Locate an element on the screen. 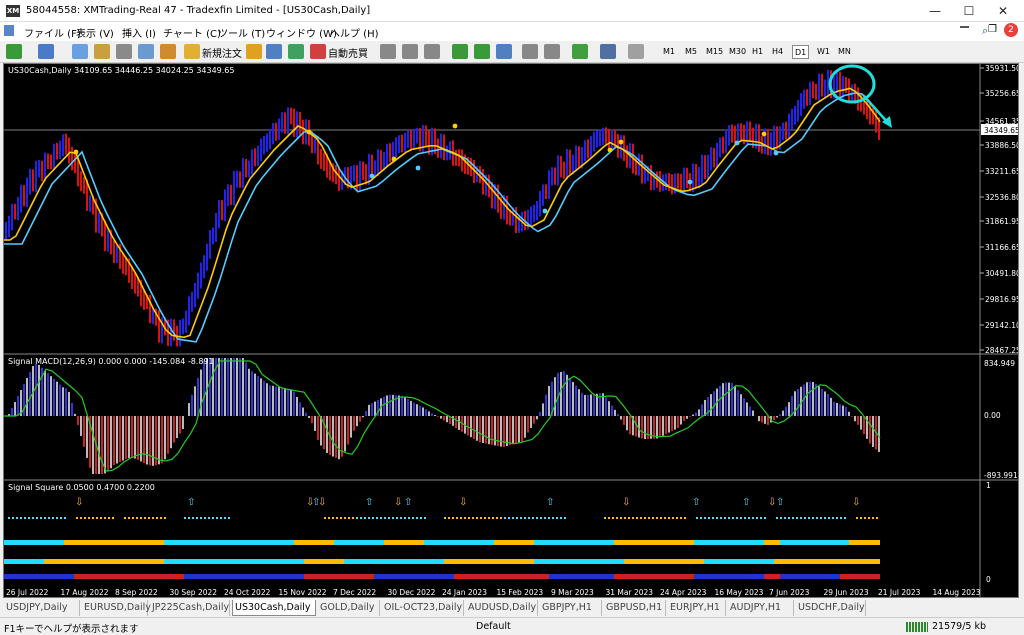 This screenshot has width=1024, height=635. tab-usdjpy-daily: USDJPY,Daily is located at coordinates (42, 608).